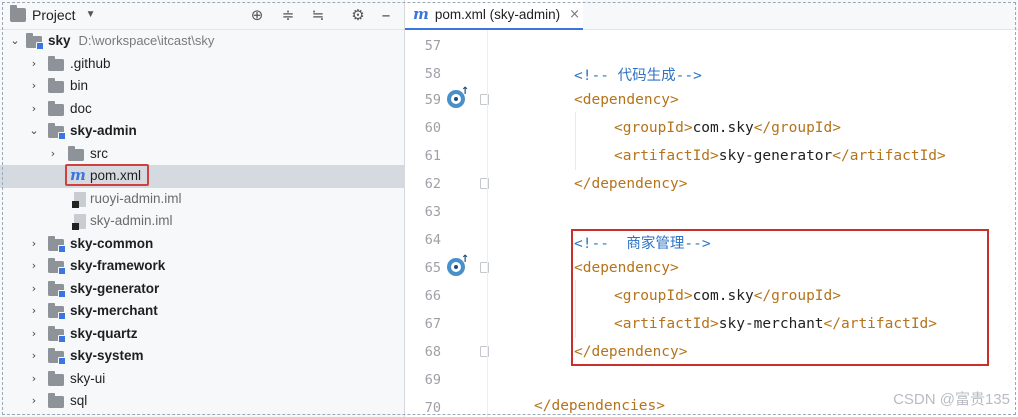  Describe the element at coordinates (202, 86) in the screenshot. I see `tree-item-bin: › bin` at that location.